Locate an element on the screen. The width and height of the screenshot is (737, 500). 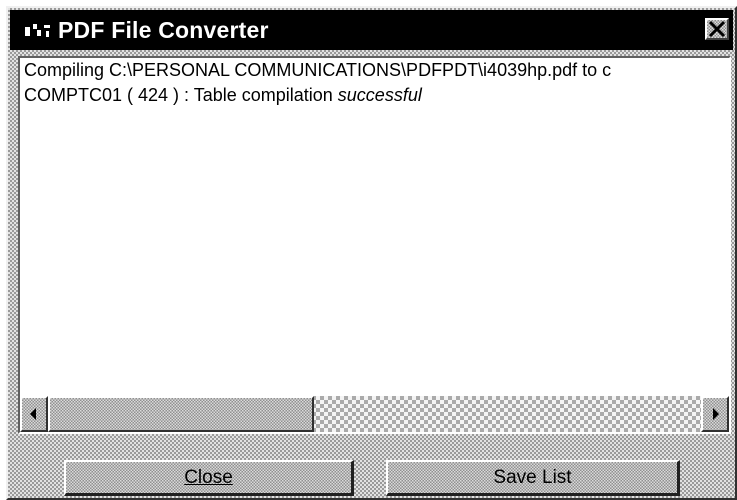
save-list-button: Save List is located at coordinates (533, 478).